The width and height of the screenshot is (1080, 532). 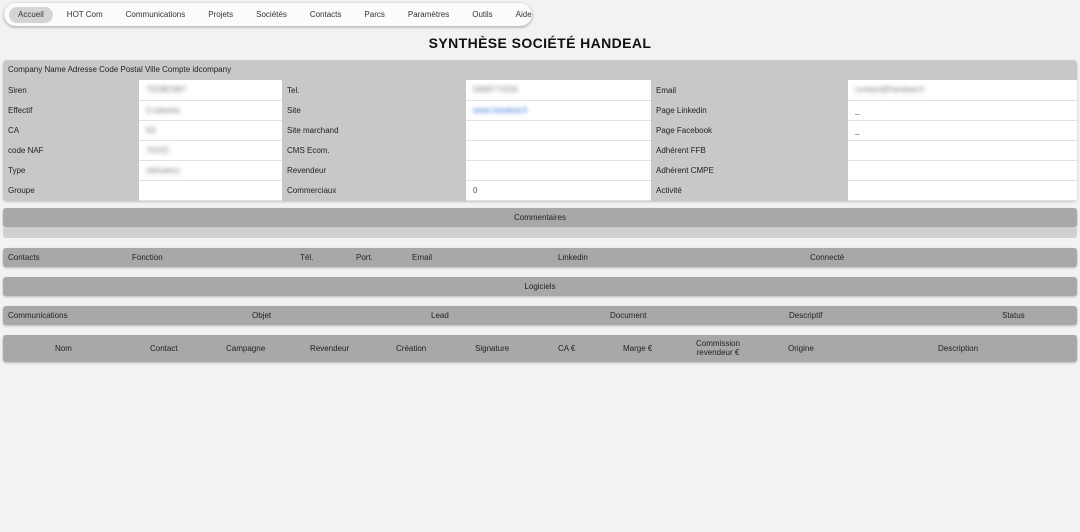 I want to click on naf-value: 7022Z, so click(x=157, y=150).